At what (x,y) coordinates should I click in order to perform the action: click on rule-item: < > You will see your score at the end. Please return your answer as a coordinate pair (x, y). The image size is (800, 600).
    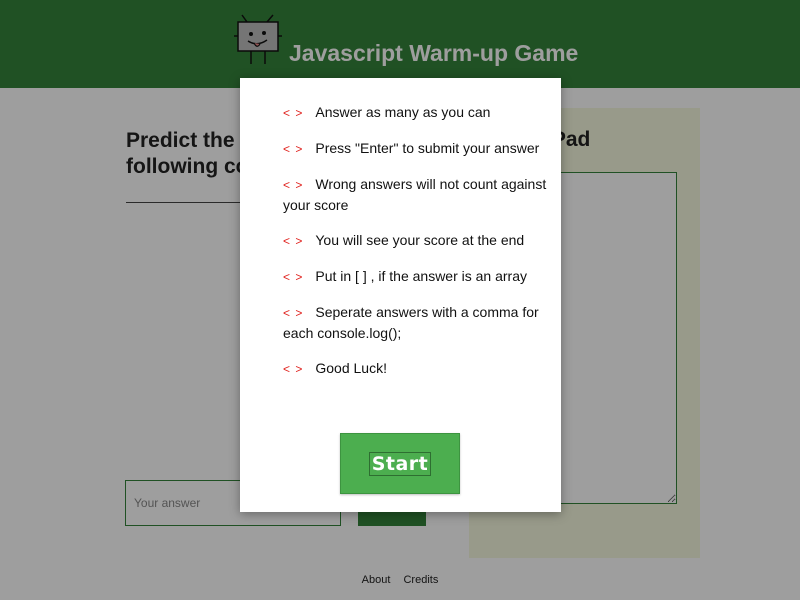
    Looking at the image, I should click on (418, 240).